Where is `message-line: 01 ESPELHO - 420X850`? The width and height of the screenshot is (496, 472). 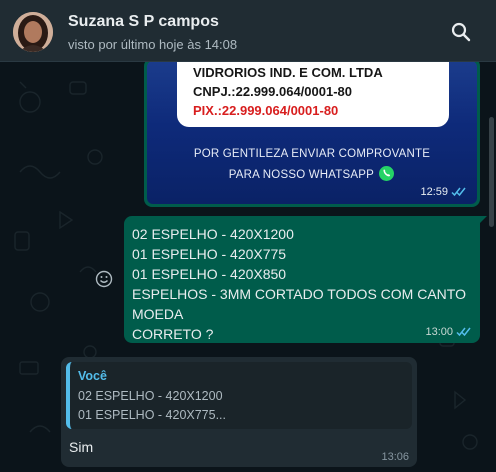 message-line: 01 ESPELHO - 420X850 is located at coordinates (209, 274).